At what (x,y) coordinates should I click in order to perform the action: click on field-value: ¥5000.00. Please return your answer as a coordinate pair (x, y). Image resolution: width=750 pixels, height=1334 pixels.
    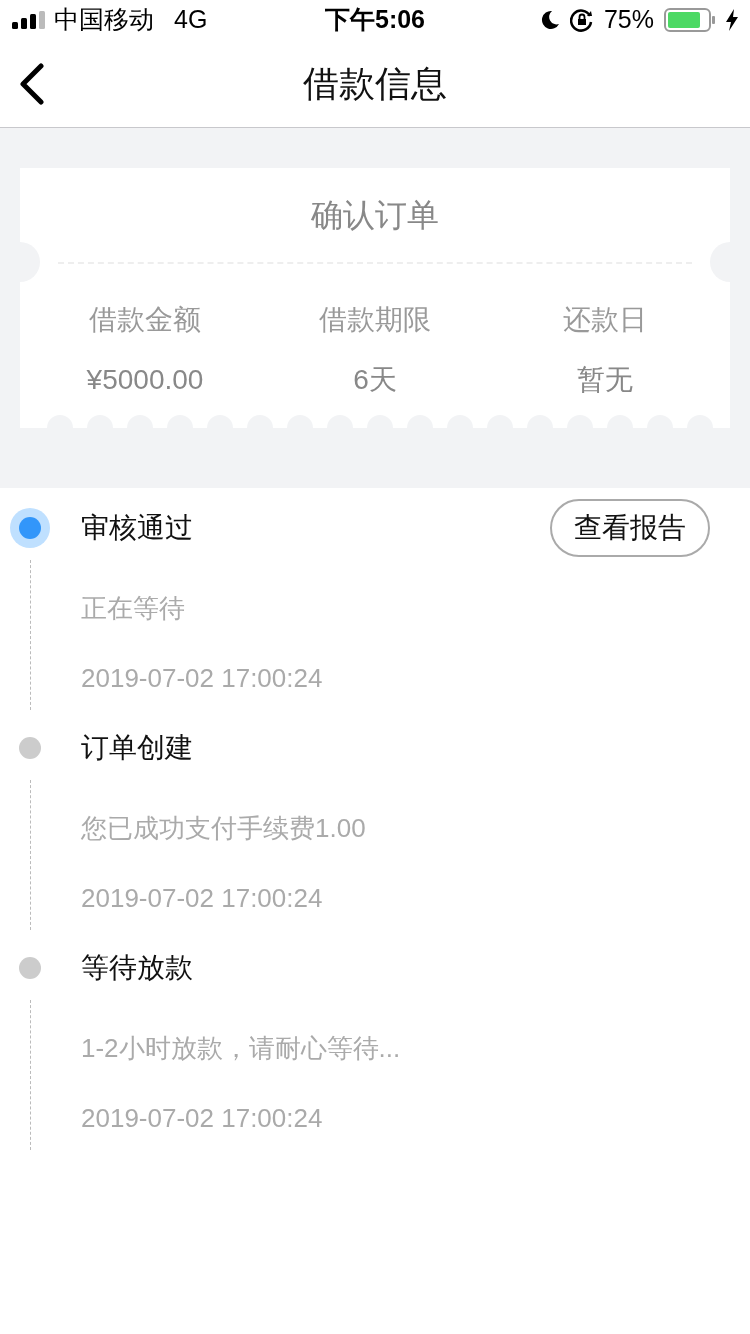
    Looking at the image, I should click on (145, 380).